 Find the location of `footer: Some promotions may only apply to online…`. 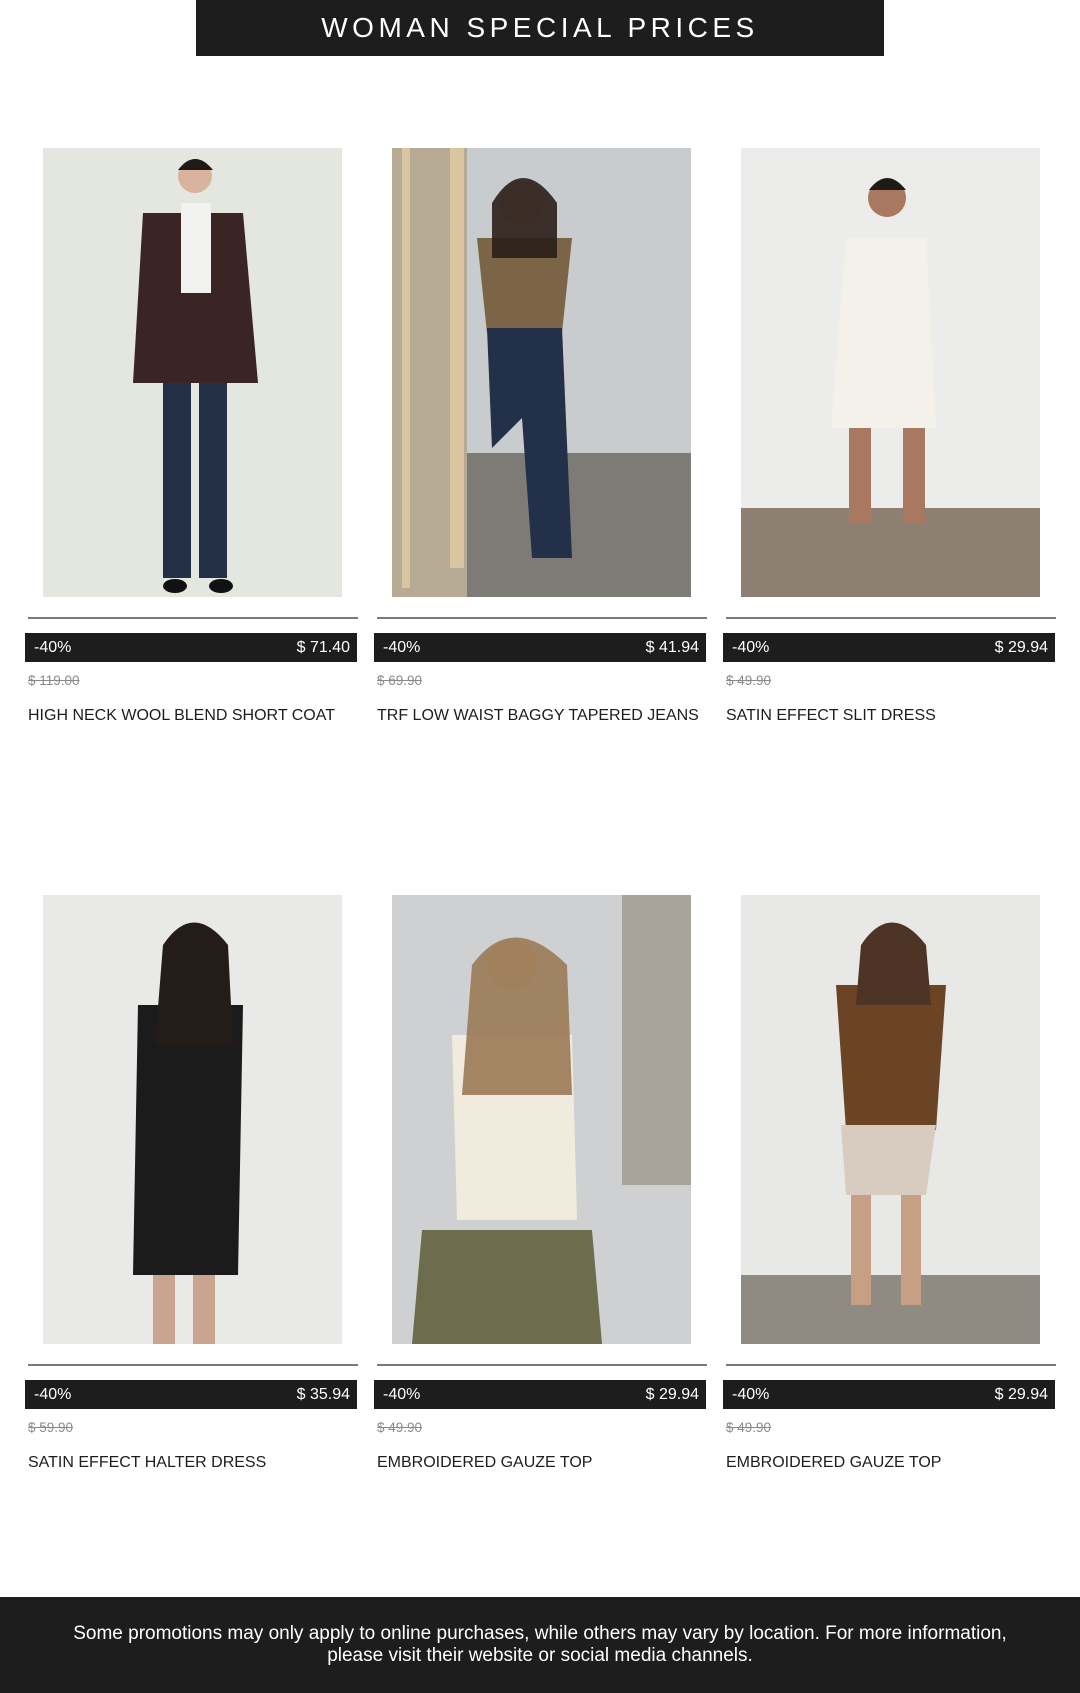

footer: Some promotions may only apply to online… is located at coordinates (540, 1645).